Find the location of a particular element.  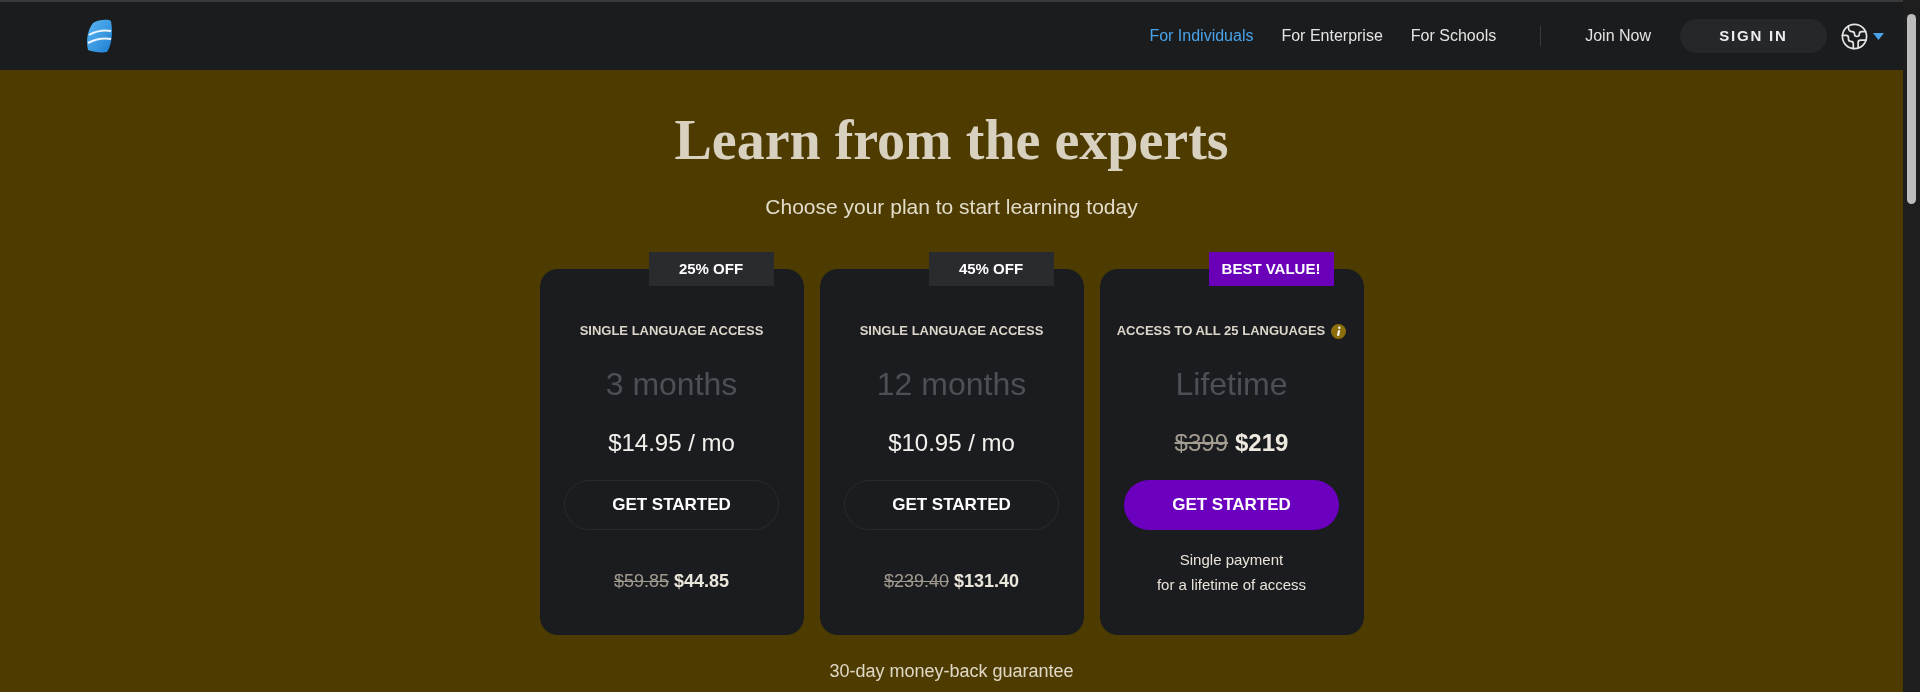

discount-badge: 25% OFF is located at coordinates (711, 269).